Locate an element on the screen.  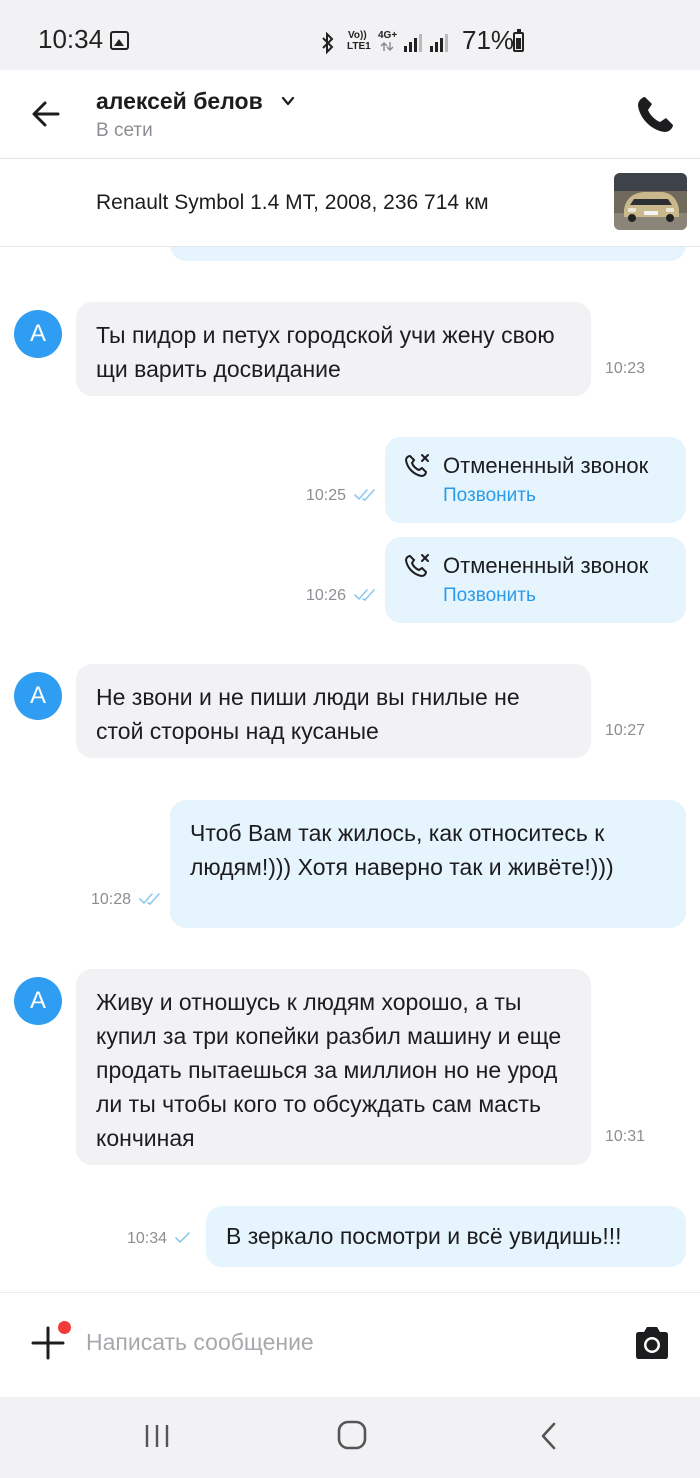
message-composer is located at coordinates (350, 1344).